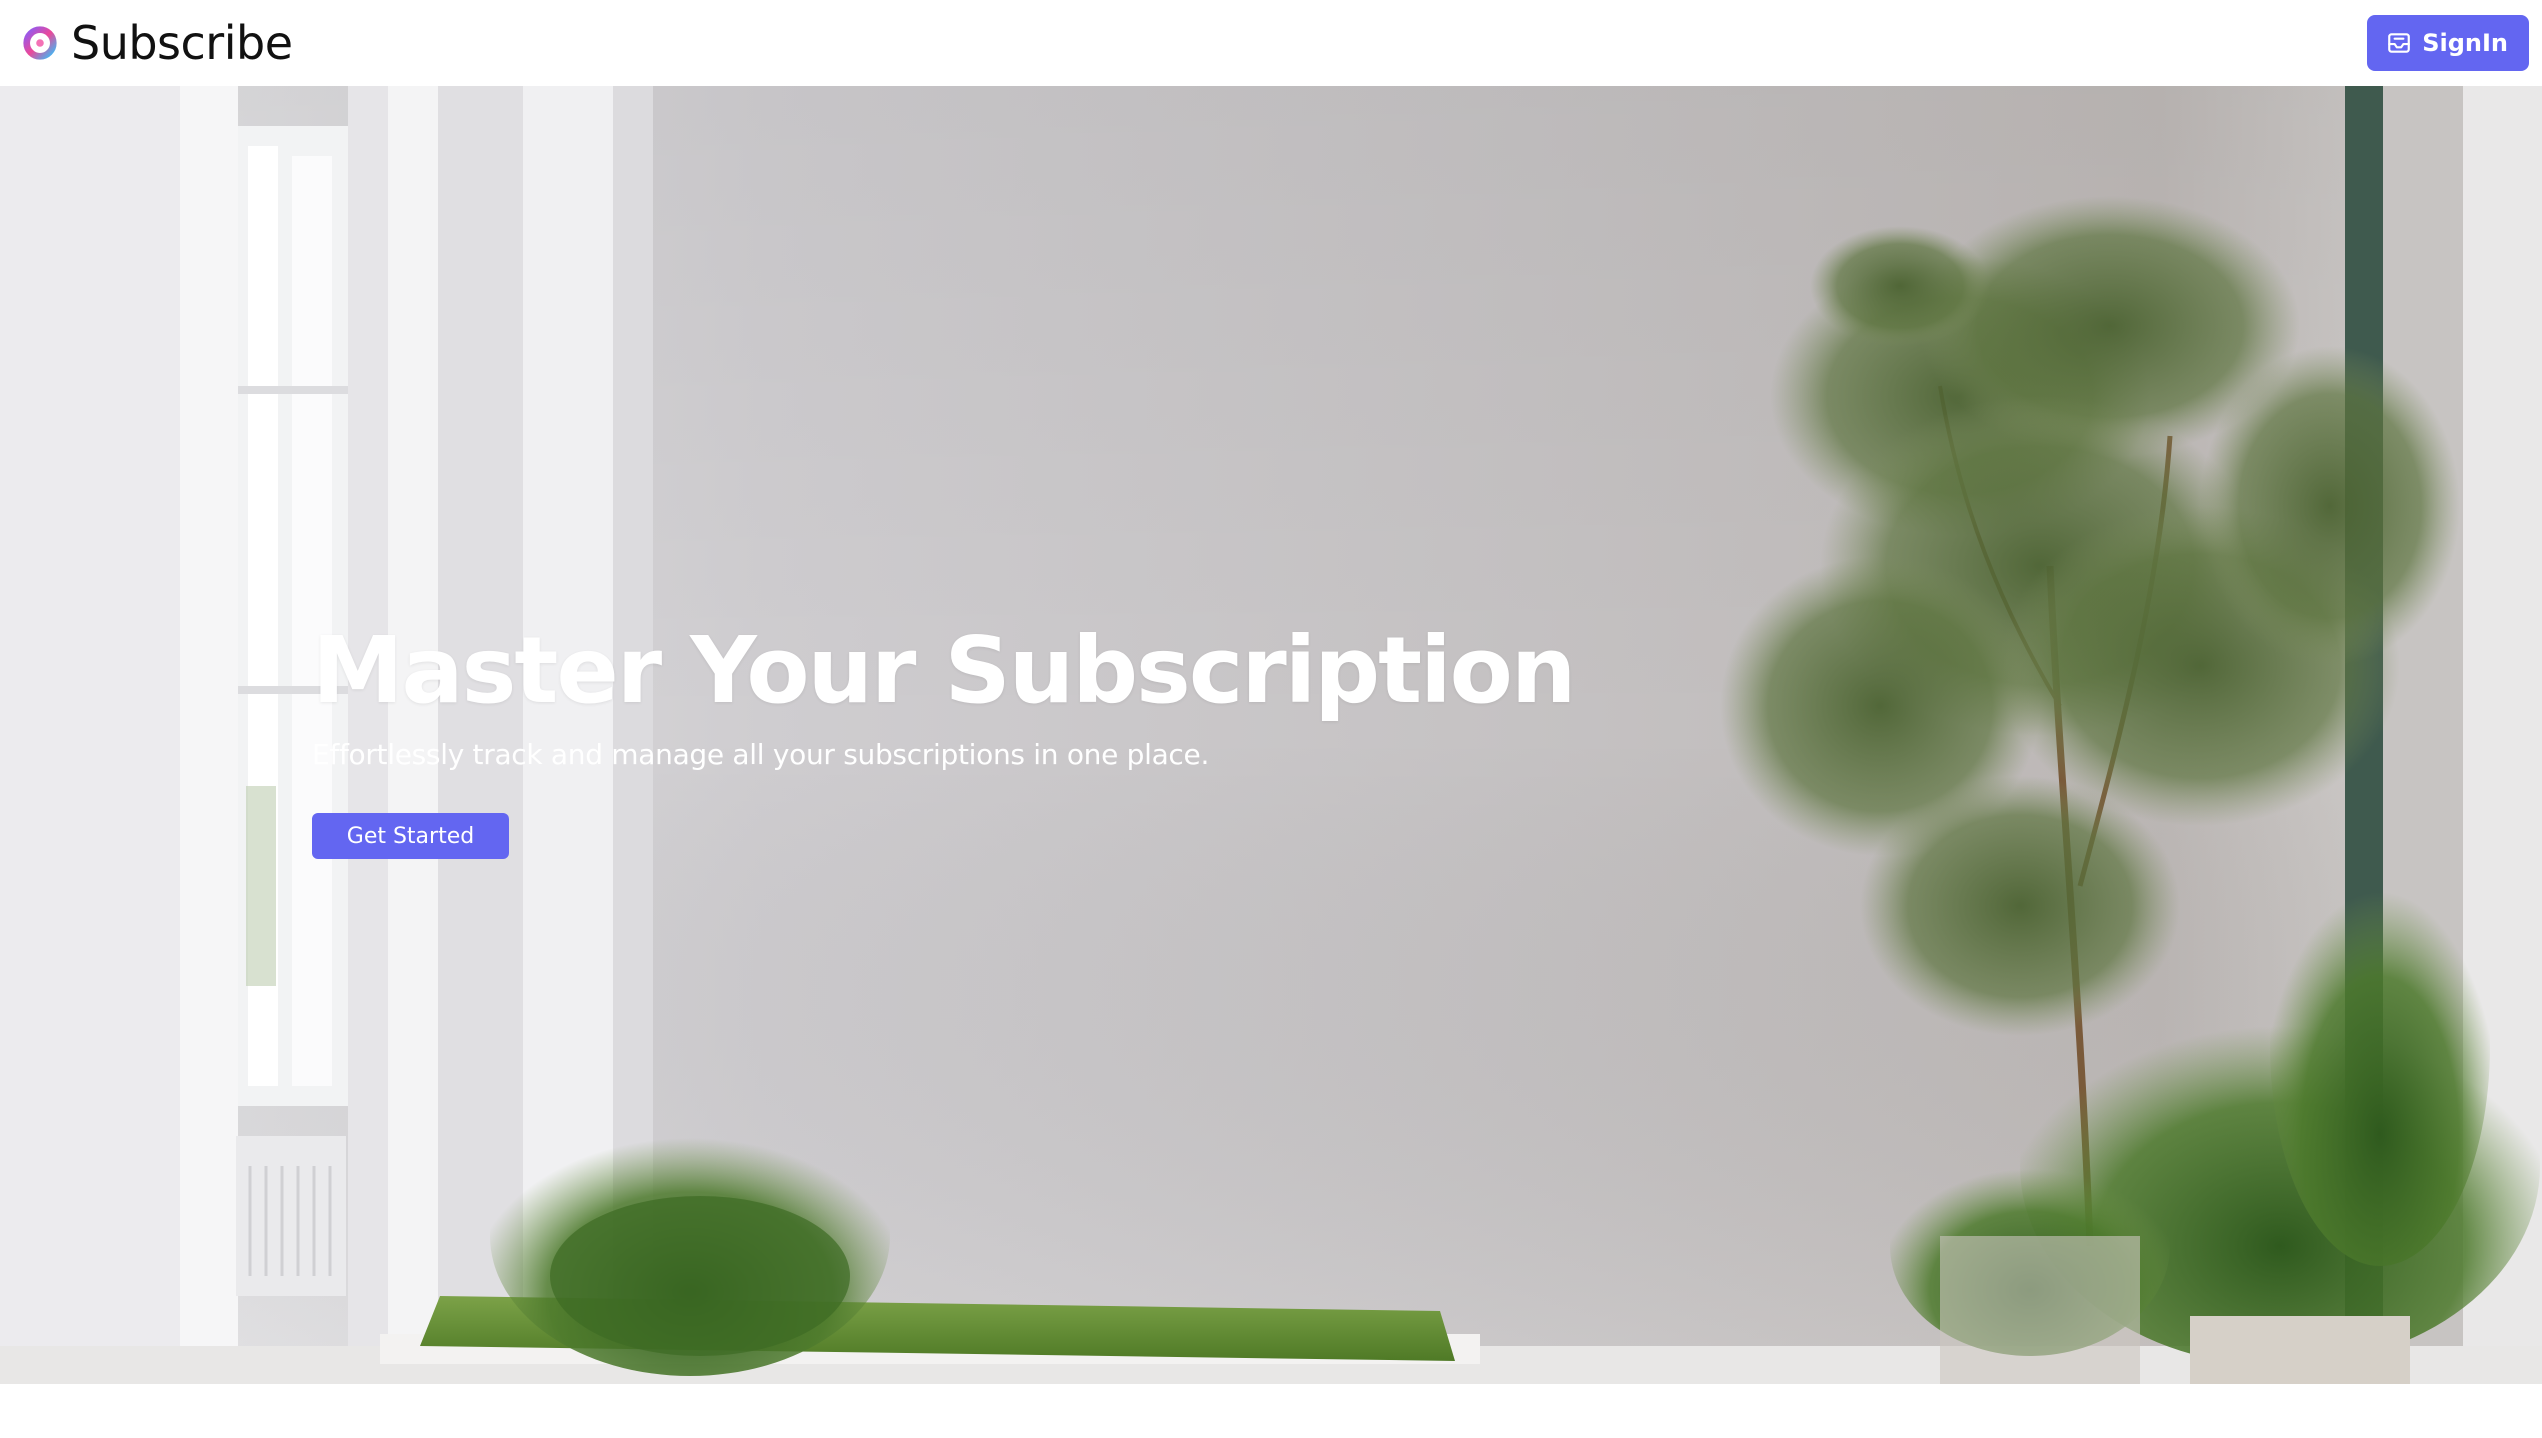 The height and width of the screenshot is (1438, 2542). I want to click on brand-link: Subscribe, so click(157, 43).